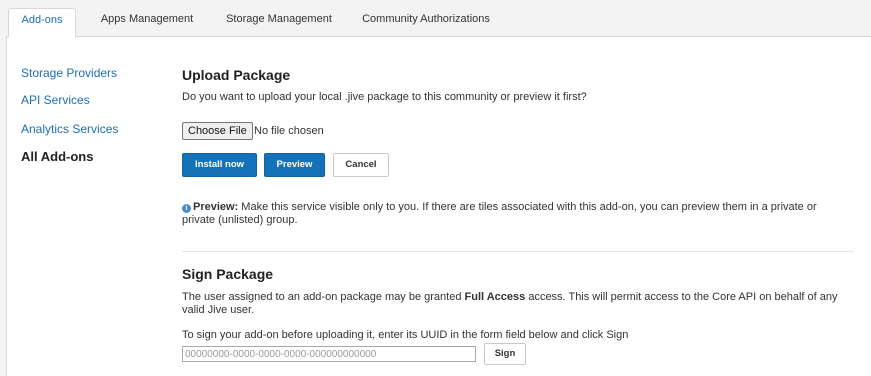 Image resolution: width=871 pixels, height=376 pixels. Describe the element at coordinates (55, 100) in the screenshot. I see `sidebar-item-api-services: API Services` at that location.